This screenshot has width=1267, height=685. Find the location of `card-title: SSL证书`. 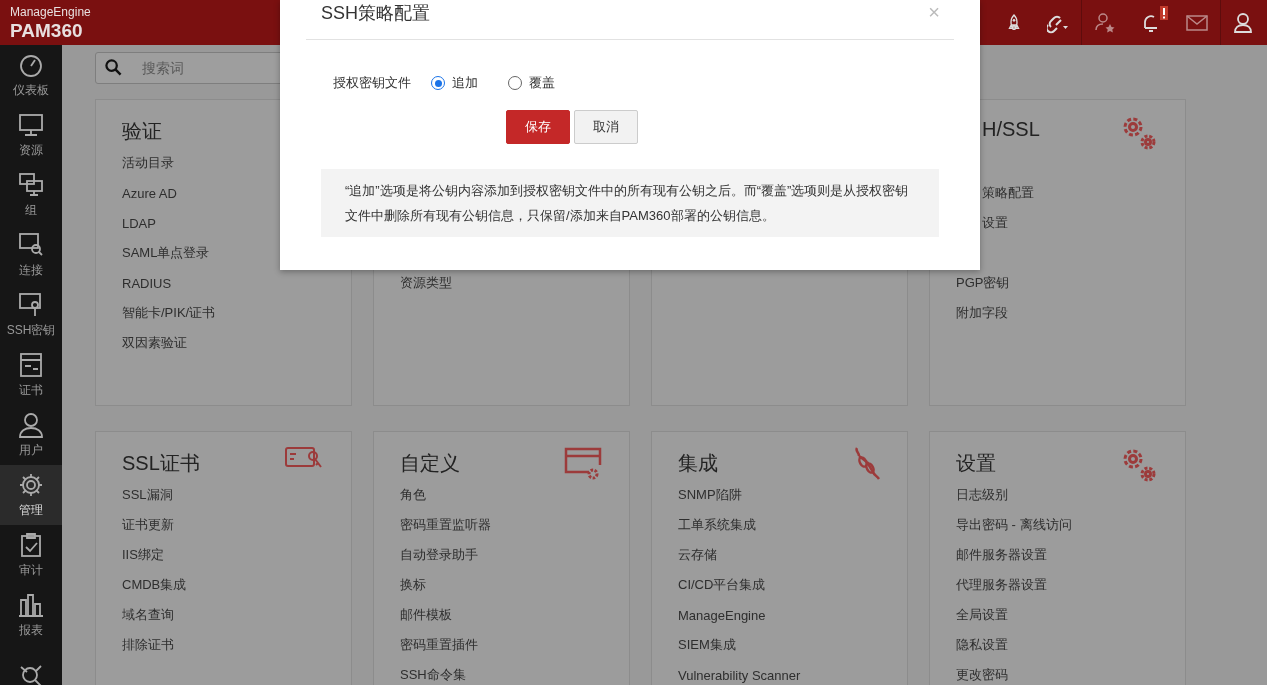

card-title: SSL证书 is located at coordinates (161, 463).